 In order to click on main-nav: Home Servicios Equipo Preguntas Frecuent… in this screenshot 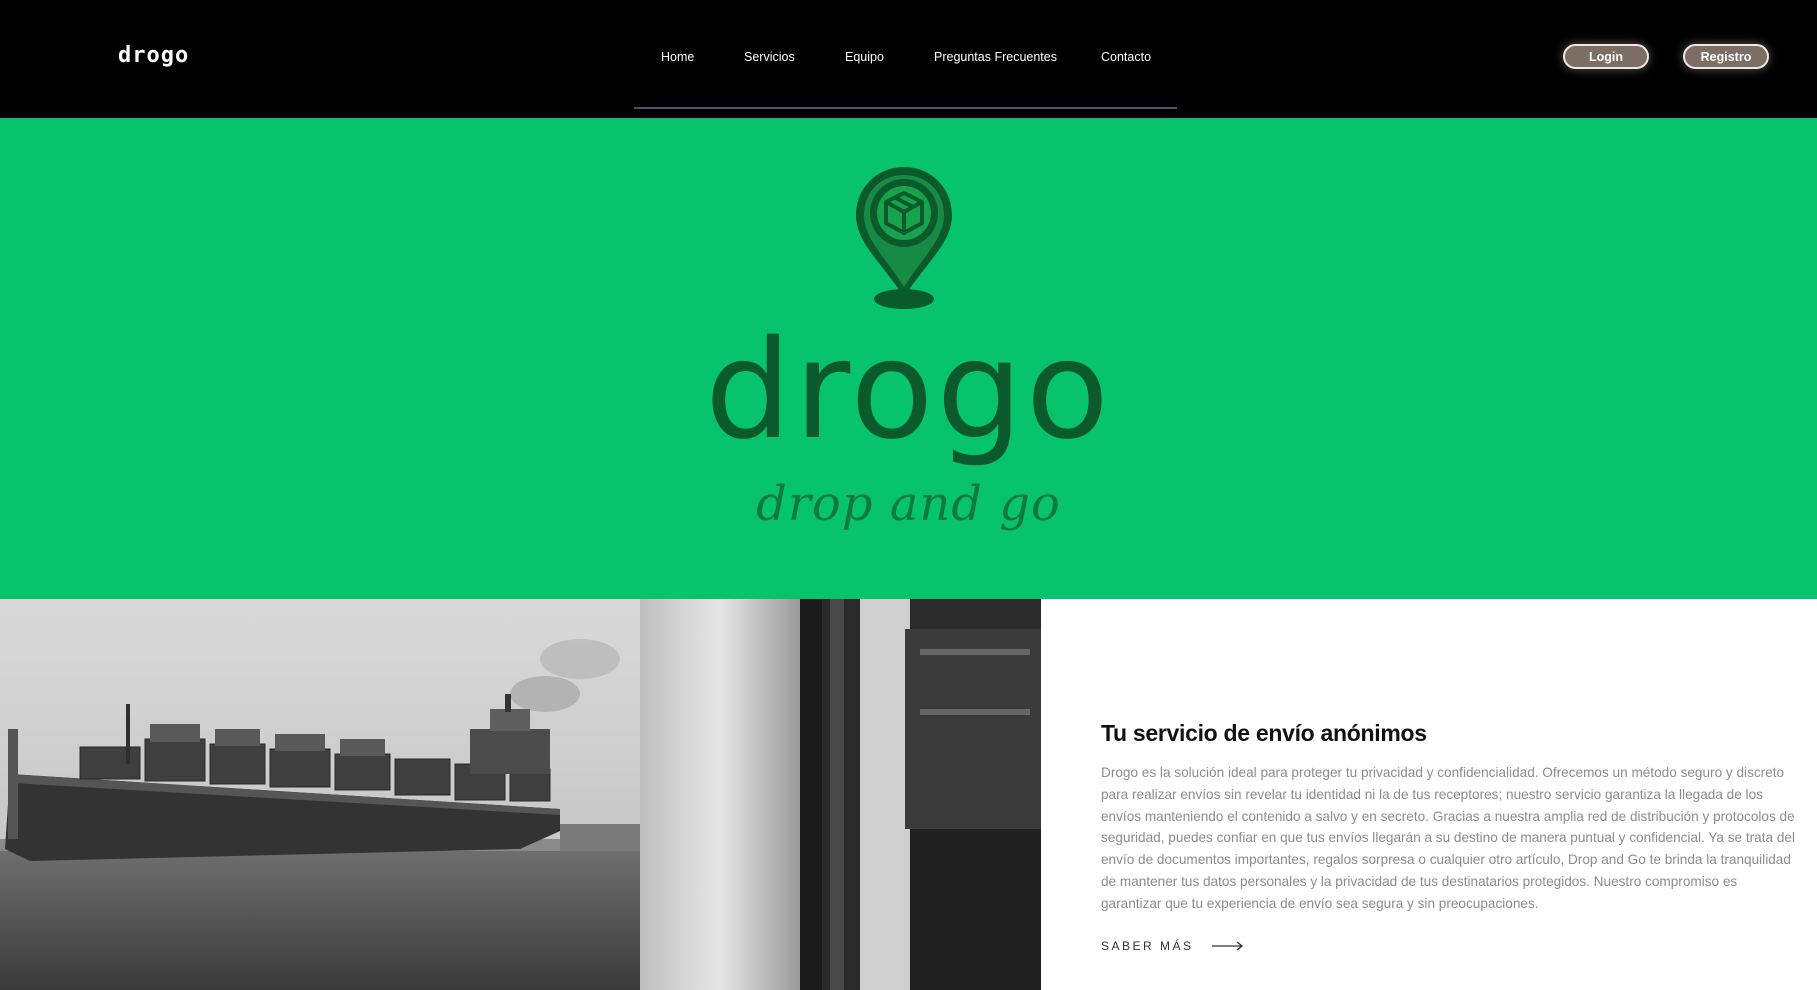, I will do `click(905, 54)`.